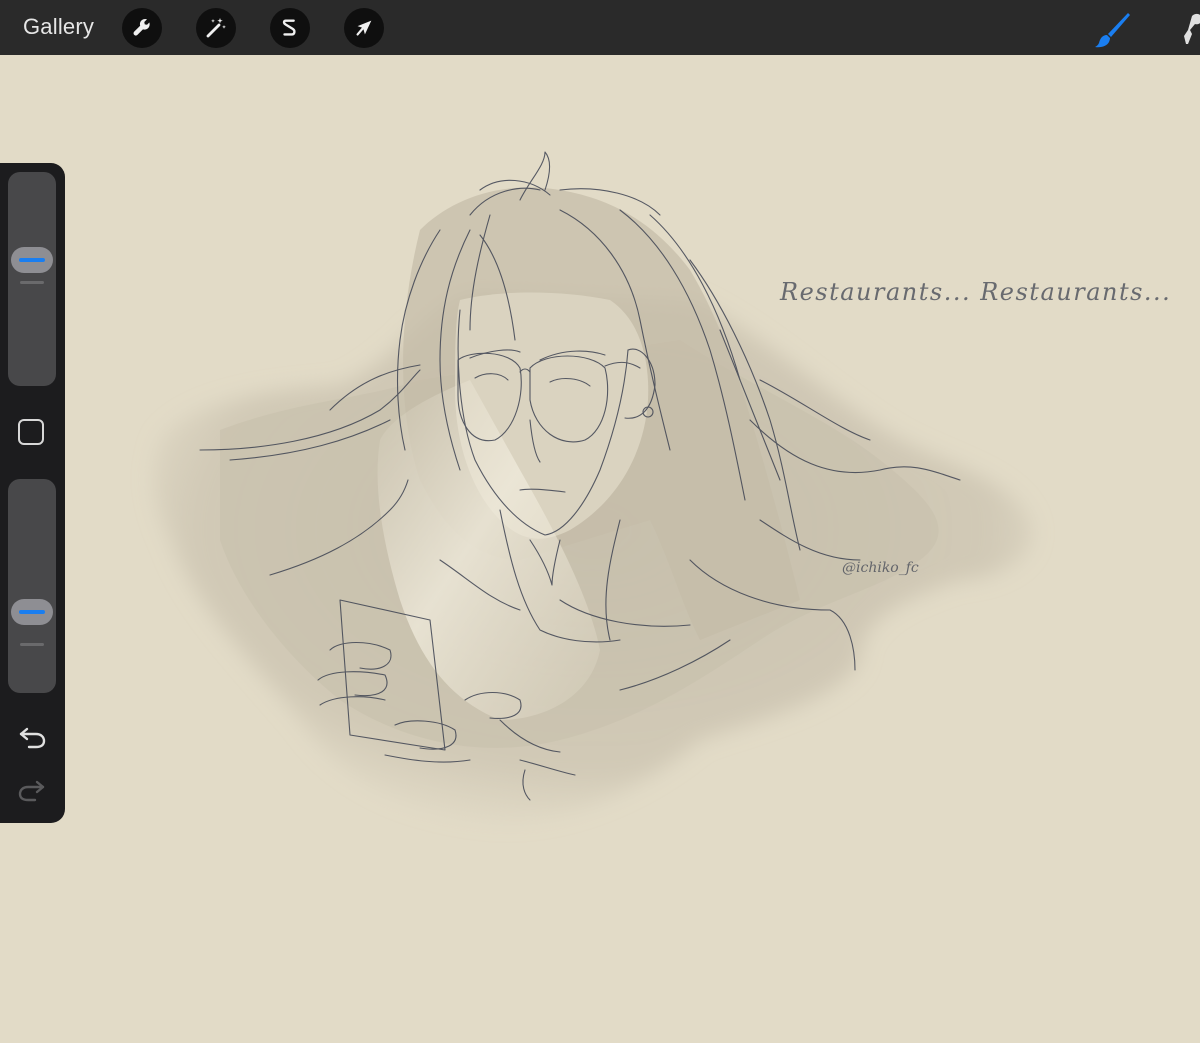 The width and height of the screenshot is (1200, 1043). I want to click on gallery-button: Gallery, so click(58, 27).